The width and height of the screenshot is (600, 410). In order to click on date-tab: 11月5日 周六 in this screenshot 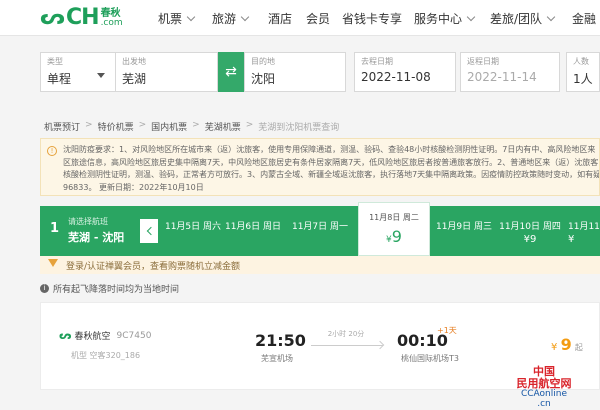, I will do `click(193, 231)`.